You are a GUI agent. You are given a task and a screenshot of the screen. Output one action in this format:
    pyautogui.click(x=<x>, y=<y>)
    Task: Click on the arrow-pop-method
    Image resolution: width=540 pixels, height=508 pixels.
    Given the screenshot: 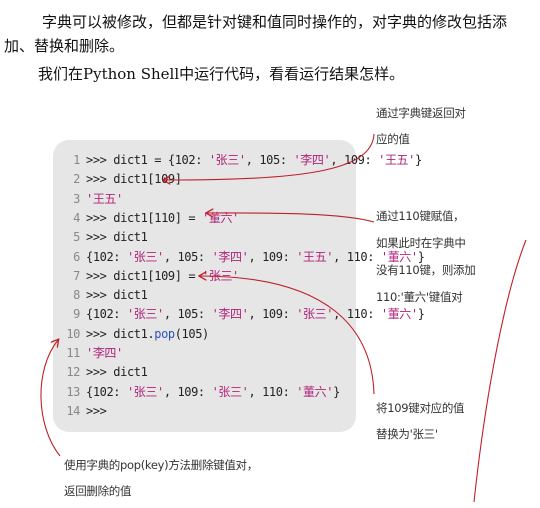 What is the action you would take?
    pyautogui.click(x=50, y=398)
    